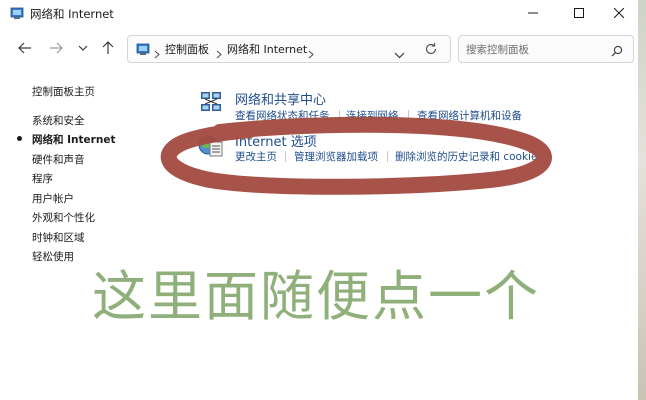 The width and height of the screenshot is (646, 400). I want to click on maximize-icon, so click(579, 13).